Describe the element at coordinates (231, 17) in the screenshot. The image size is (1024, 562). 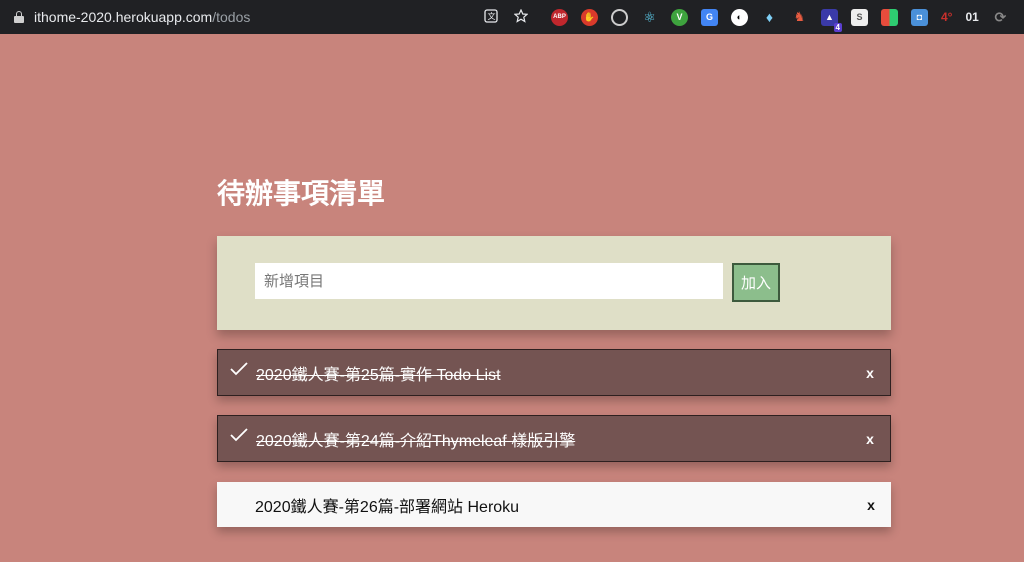
I see `url-path: /todos` at that location.